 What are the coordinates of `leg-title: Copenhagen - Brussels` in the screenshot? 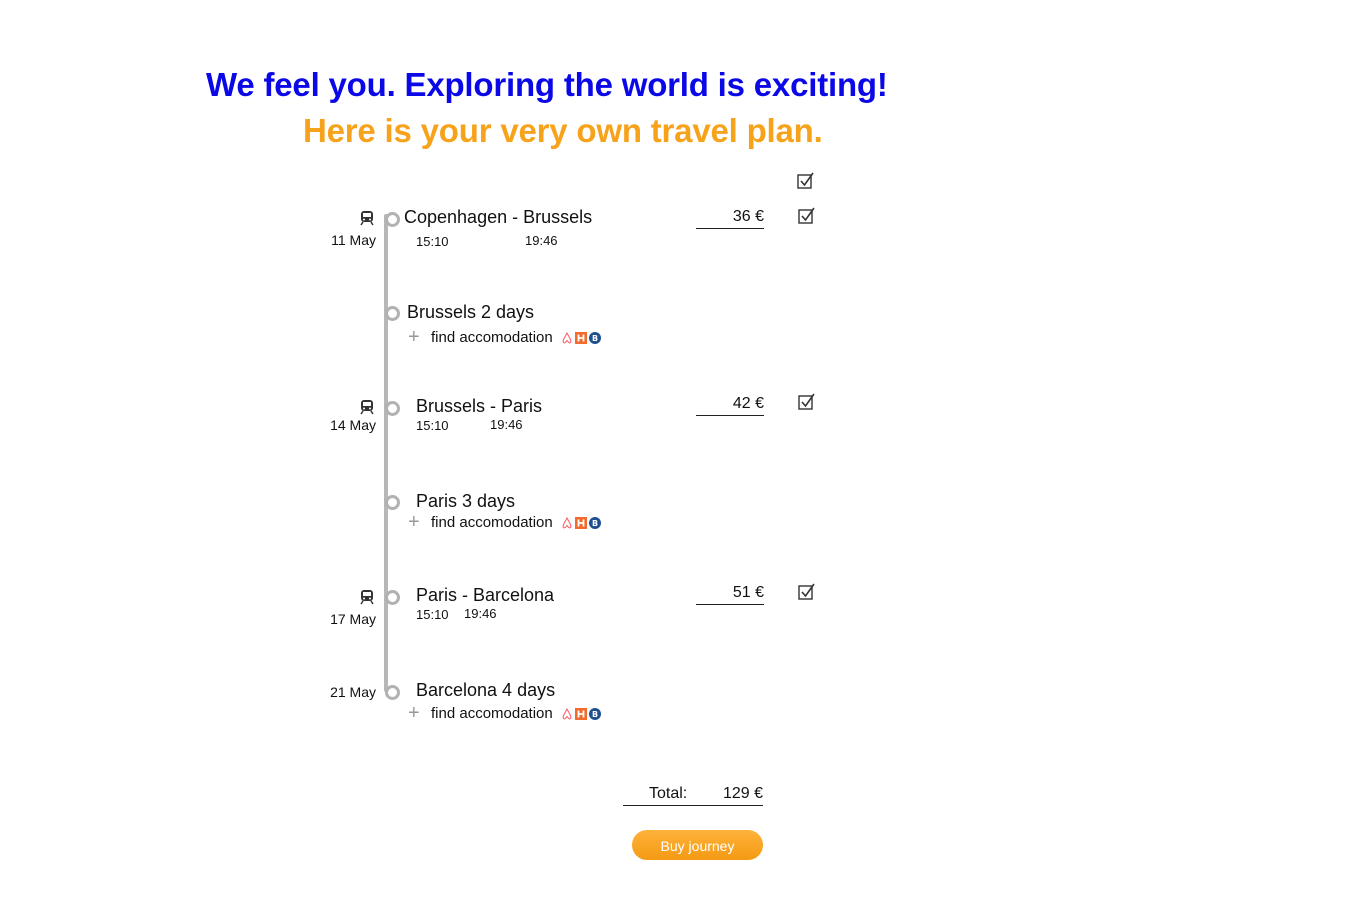 It's located at (498, 217).